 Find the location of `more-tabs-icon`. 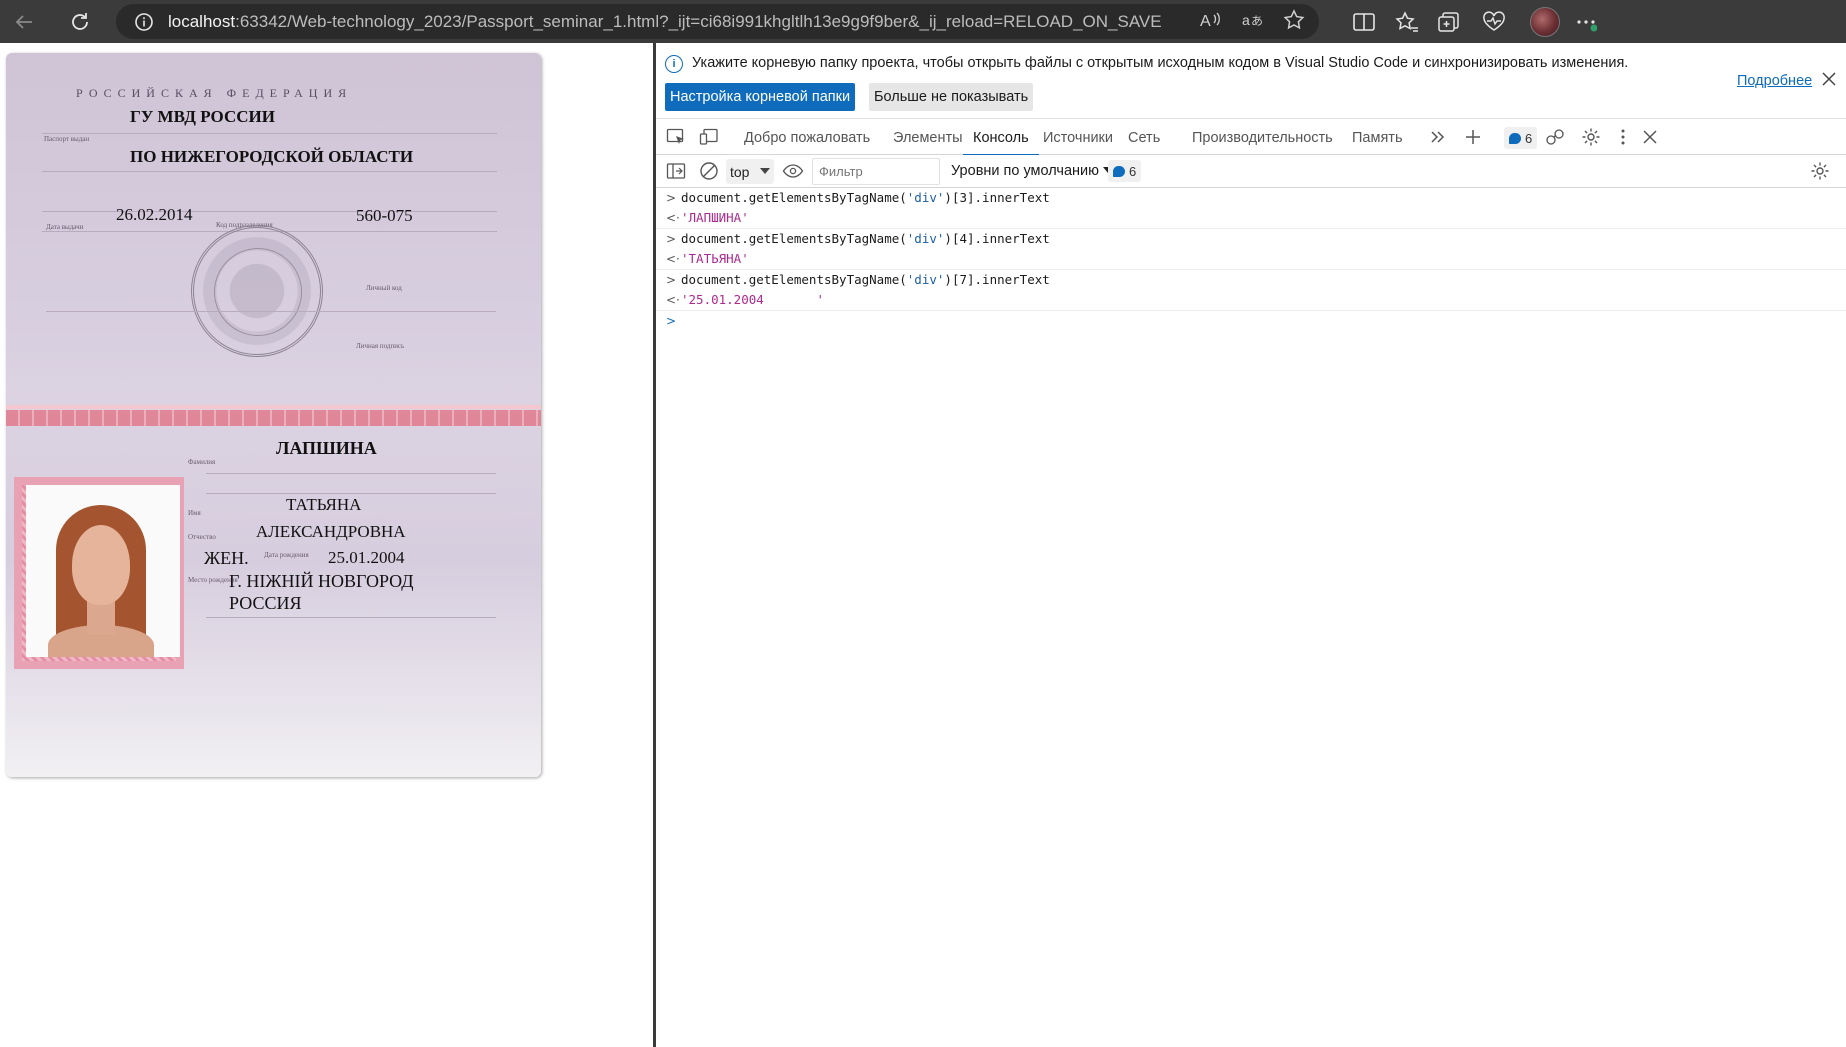

more-tabs-icon is located at coordinates (1438, 137).